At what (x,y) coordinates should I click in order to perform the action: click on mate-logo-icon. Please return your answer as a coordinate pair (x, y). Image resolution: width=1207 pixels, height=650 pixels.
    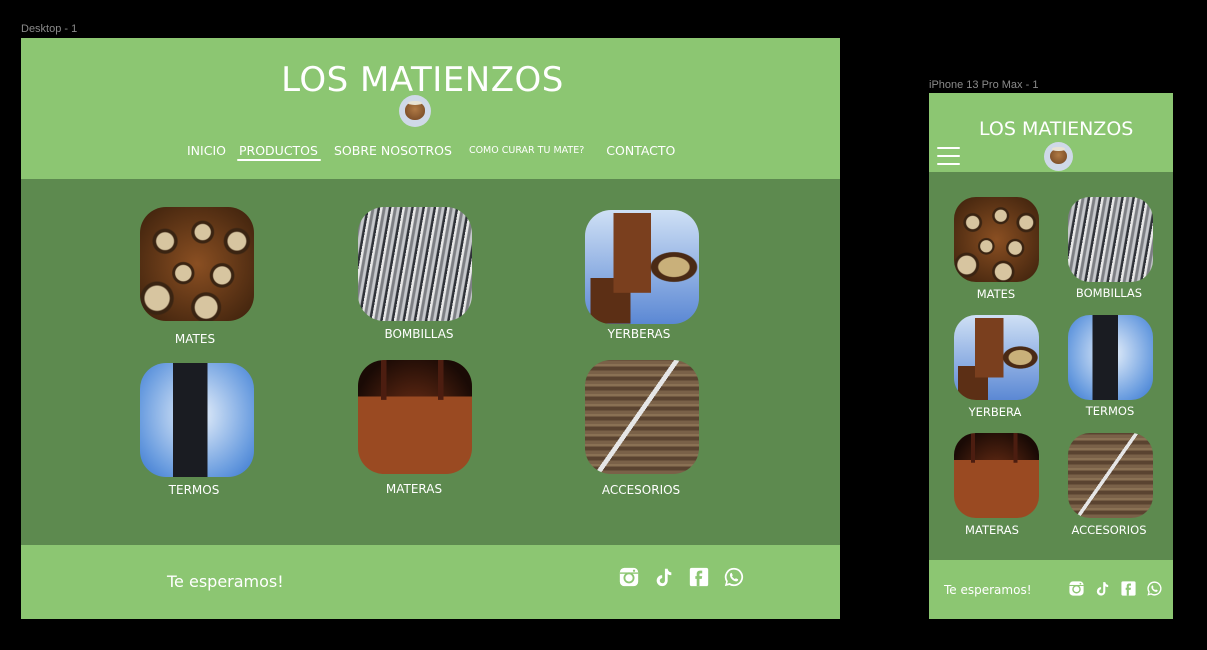
    Looking at the image, I should click on (415, 111).